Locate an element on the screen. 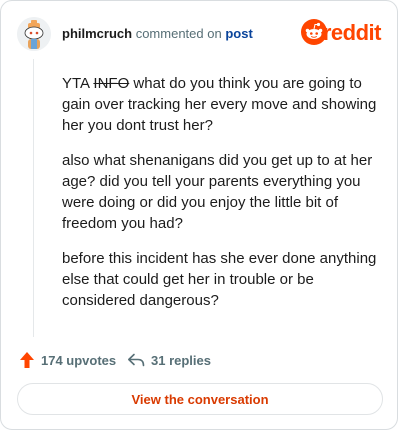  comment-footer: 174 upvotes 31 replies is located at coordinates (200, 360).